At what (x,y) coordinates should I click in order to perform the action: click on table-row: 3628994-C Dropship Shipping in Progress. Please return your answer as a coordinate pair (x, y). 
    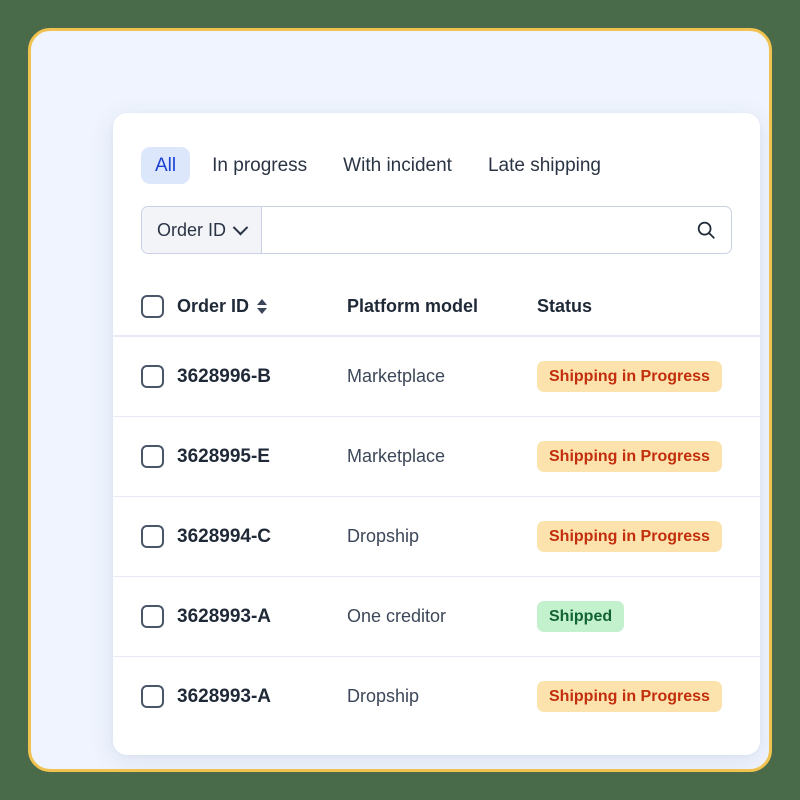
    Looking at the image, I should click on (436, 536).